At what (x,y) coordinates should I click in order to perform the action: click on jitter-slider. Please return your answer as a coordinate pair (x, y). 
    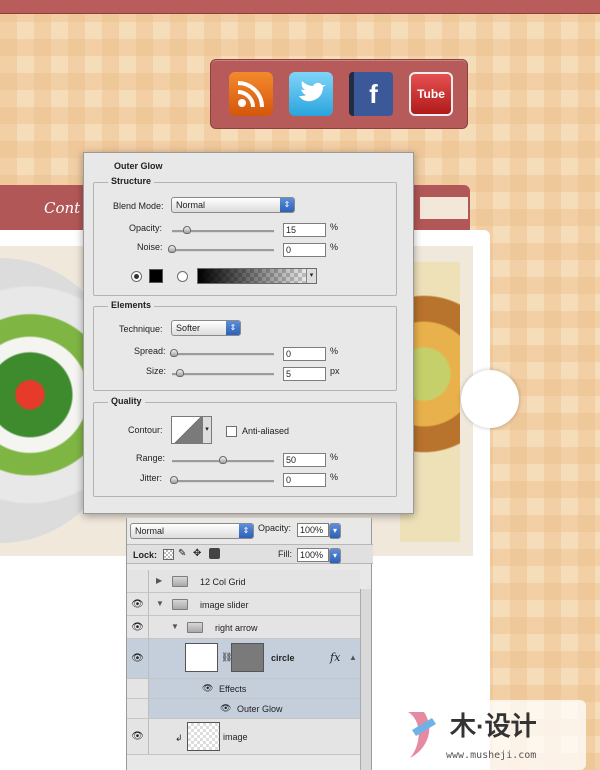
    Looking at the image, I should click on (223, 481).